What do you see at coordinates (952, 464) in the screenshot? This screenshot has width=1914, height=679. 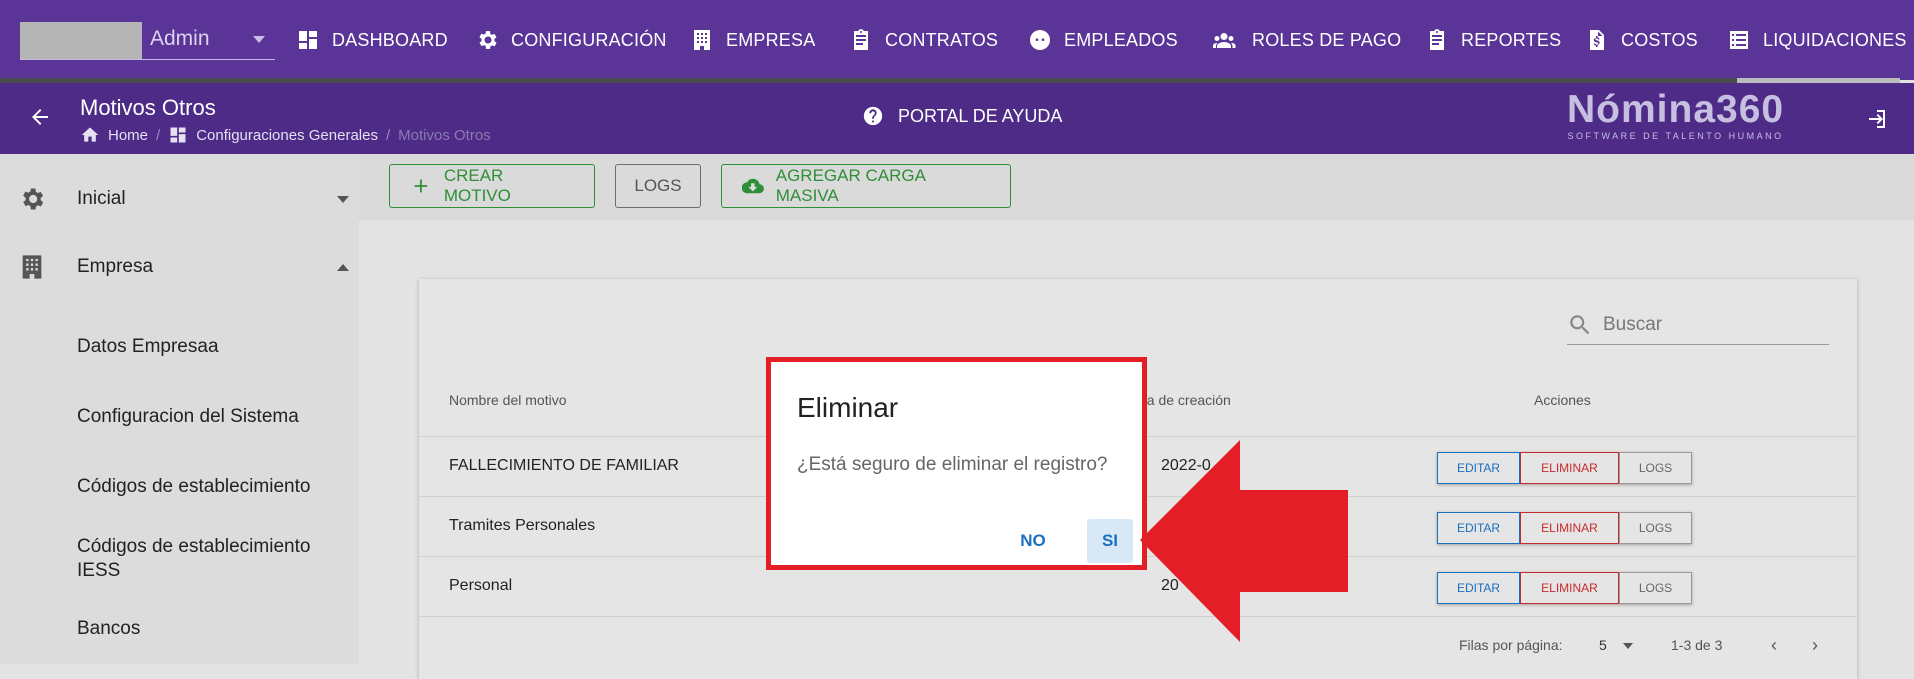 I see `dialog-message: ¿Está seguro de eliminar el registro?` at bounding box center [952, 464].